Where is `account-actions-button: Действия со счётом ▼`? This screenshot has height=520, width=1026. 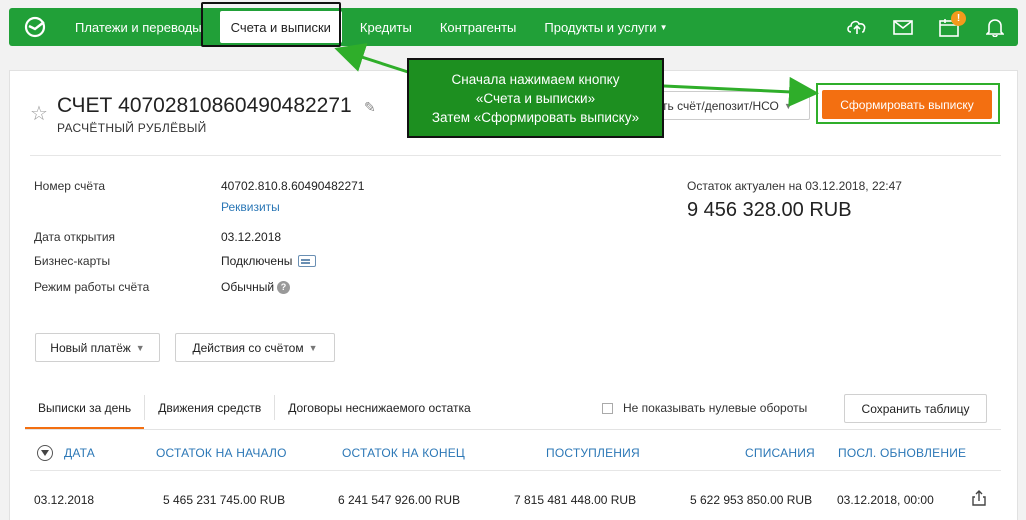 account-actions-button: Действия со счётом ▼ is located at coordinates (255, 347).